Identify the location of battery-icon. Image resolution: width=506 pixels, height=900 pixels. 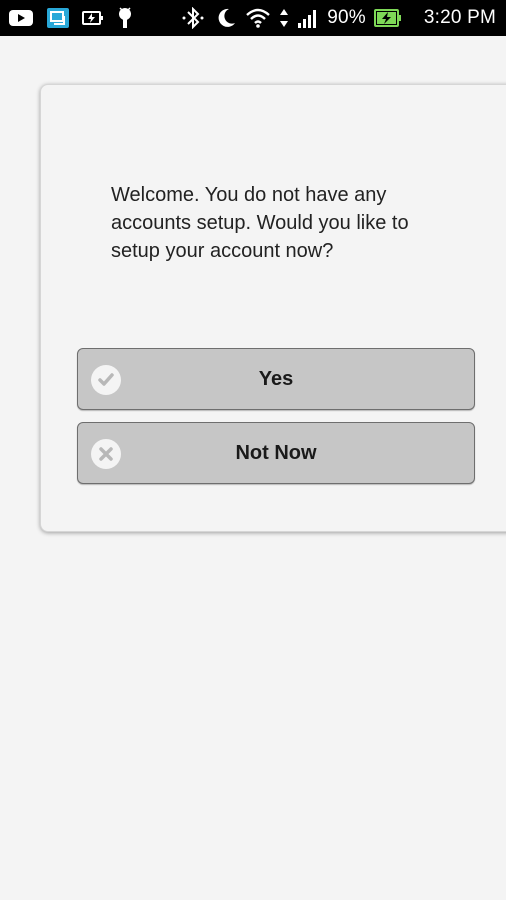
(387, 18).